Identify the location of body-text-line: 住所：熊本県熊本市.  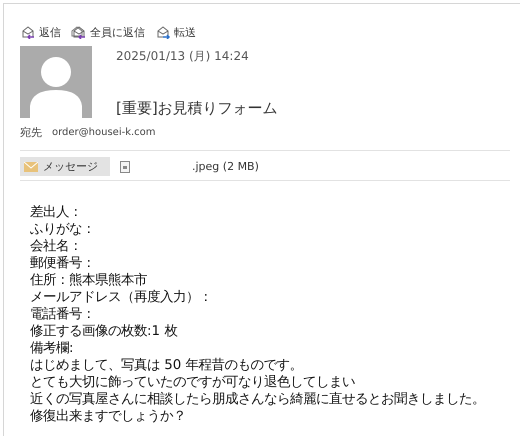
(89, 280).